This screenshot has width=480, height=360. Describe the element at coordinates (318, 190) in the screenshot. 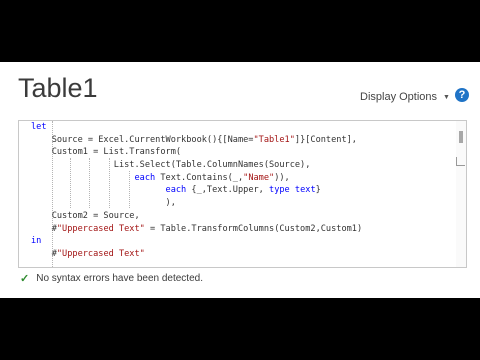

I see `code-token: }` at that location.